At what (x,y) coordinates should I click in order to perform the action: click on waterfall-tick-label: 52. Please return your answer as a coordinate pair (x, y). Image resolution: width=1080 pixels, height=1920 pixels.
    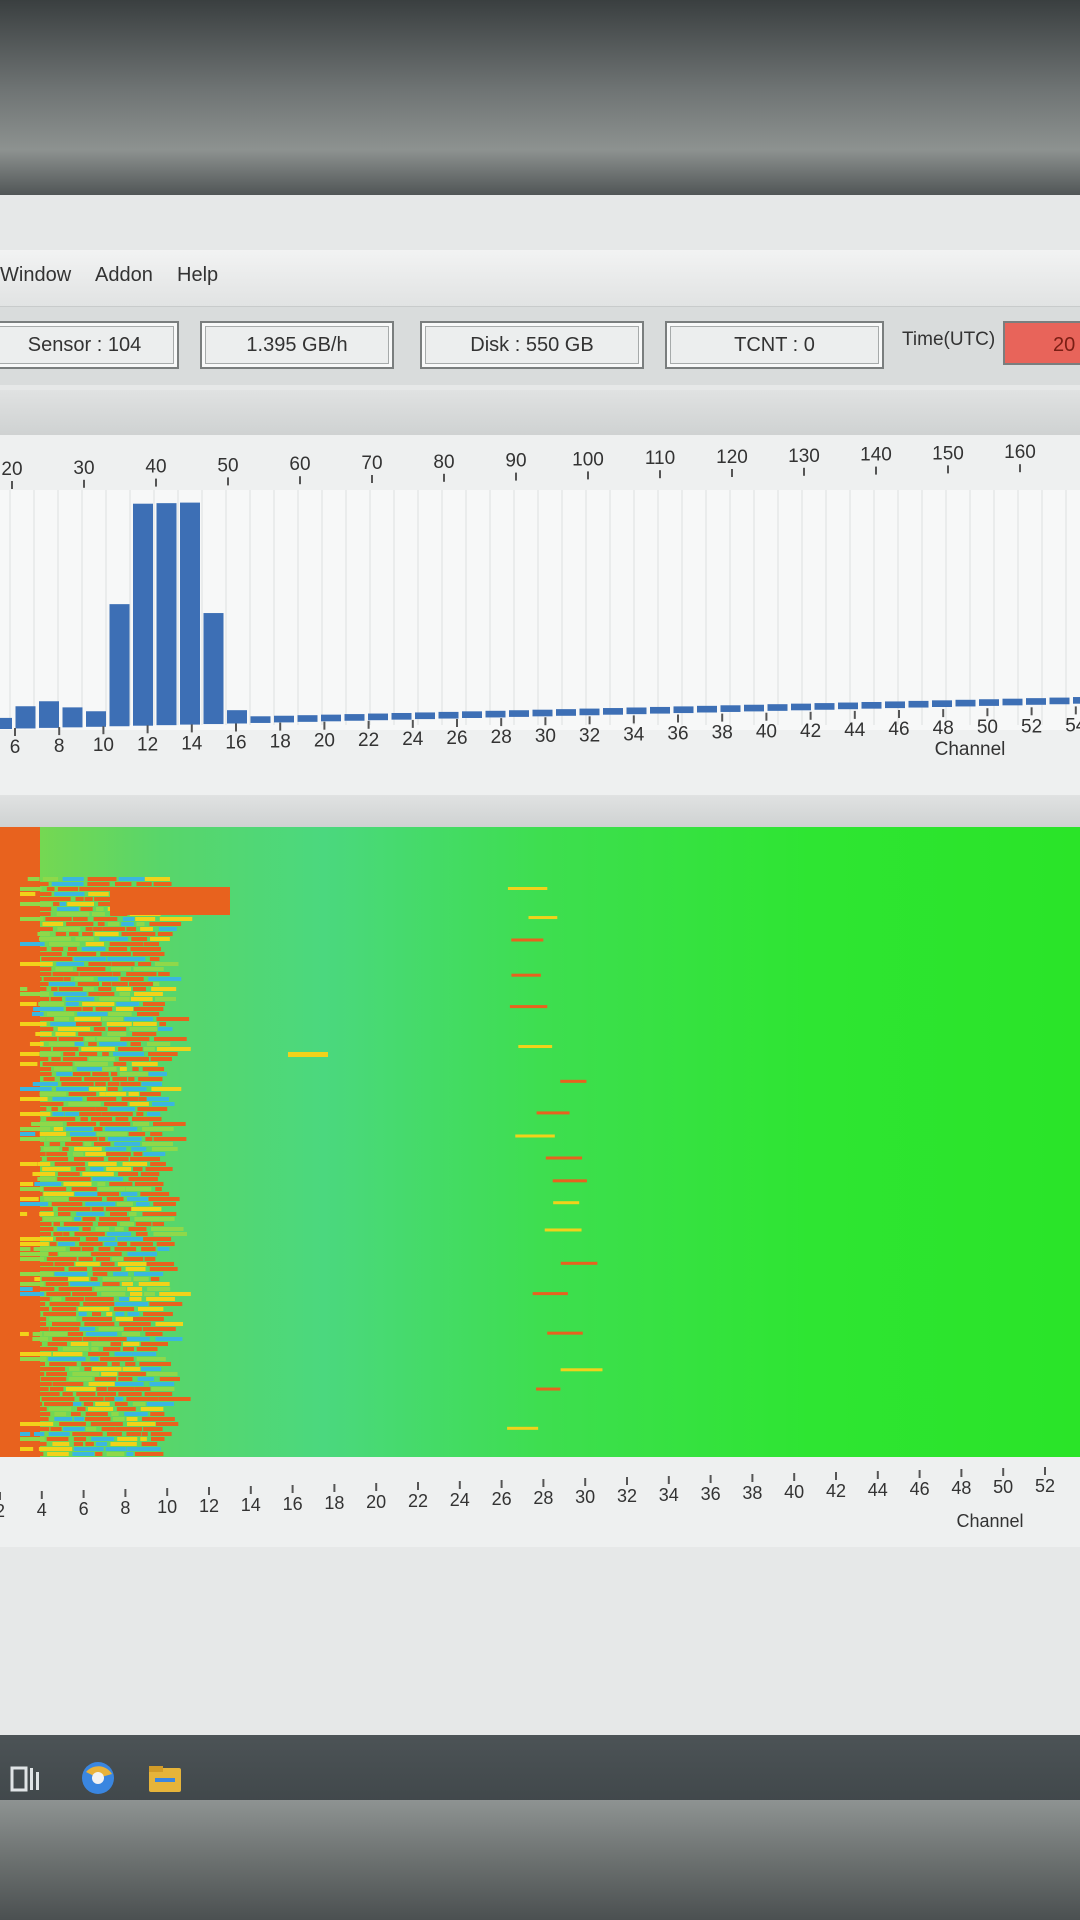
    Looking at the image, I should click on (1045, 1486).